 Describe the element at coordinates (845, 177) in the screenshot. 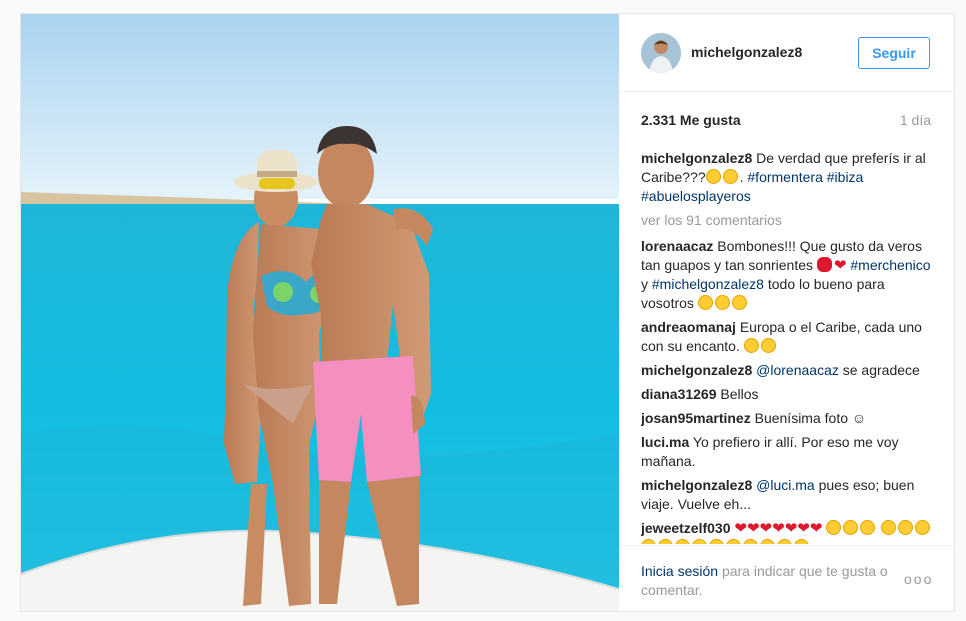

I see `hashtag-ibiza: #ibiza` at that location.